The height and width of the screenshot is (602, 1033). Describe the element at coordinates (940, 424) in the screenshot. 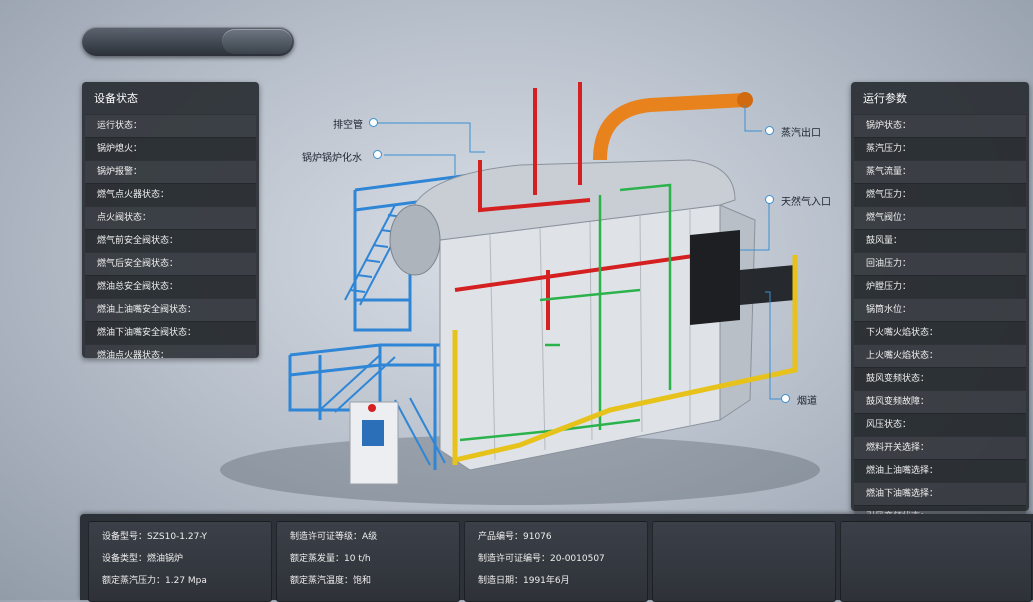

I see `run-param-row: 风压状态：` at that location.